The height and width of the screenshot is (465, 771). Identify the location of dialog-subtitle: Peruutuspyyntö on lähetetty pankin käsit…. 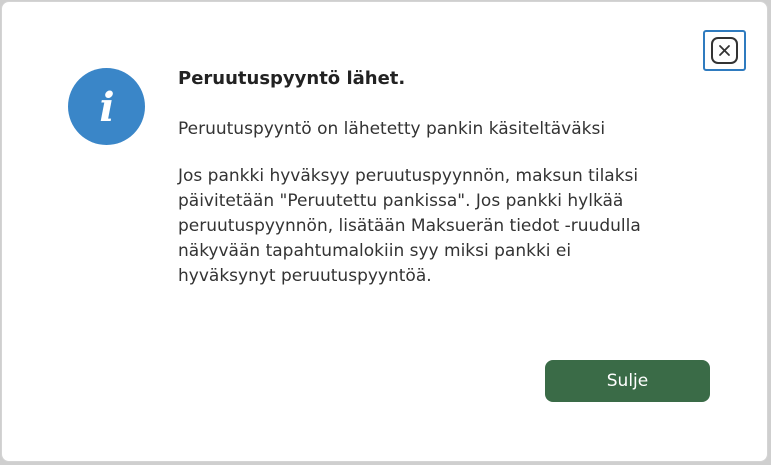
(392, 129).